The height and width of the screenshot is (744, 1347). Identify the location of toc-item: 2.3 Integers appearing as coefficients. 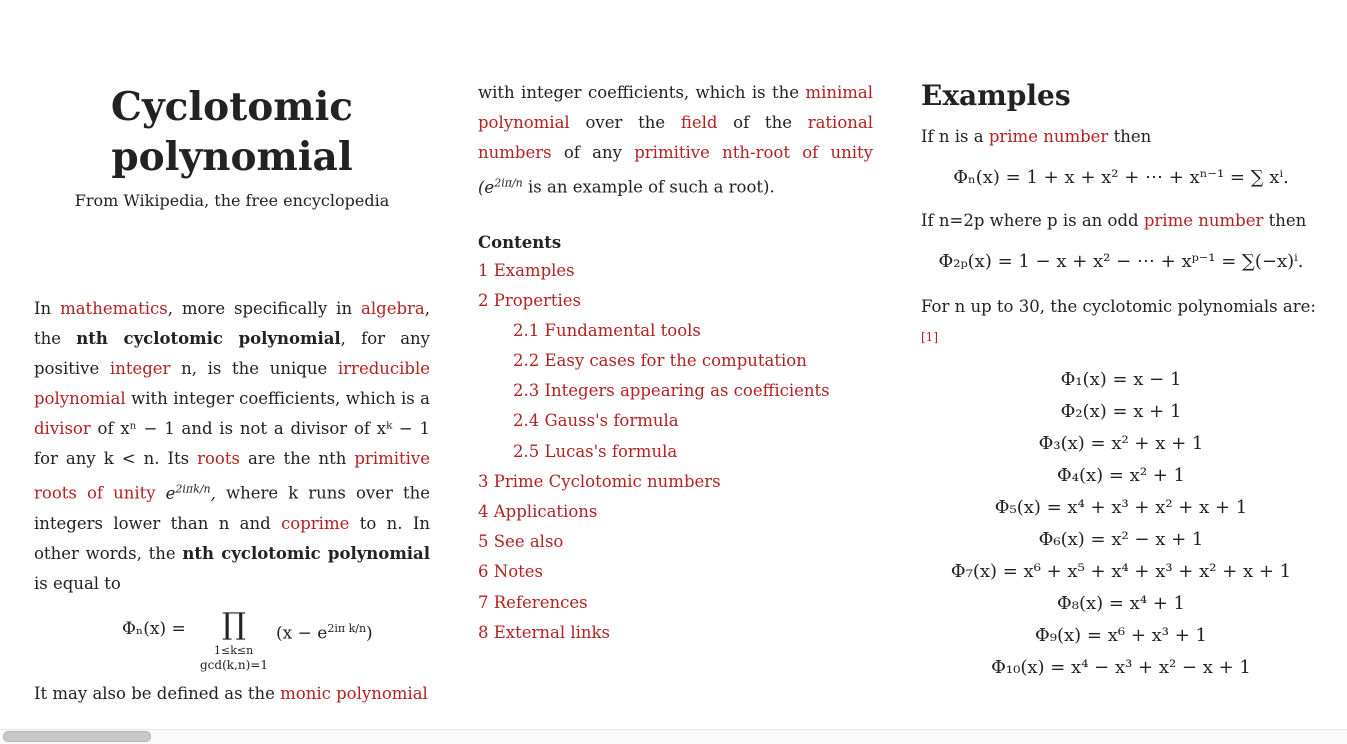
(675, 391).